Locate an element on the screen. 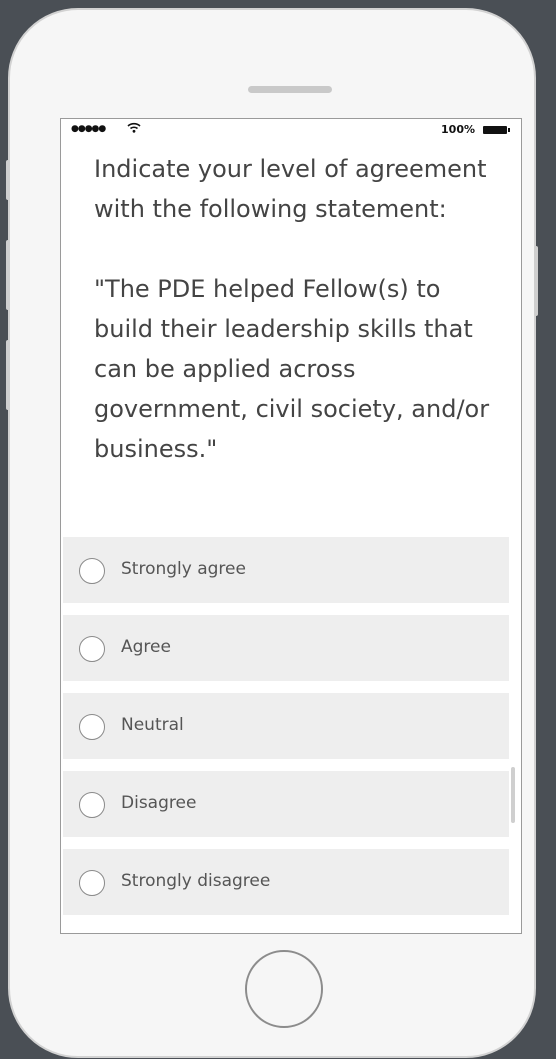 The height and width of the screenshot is (1059, 556). wifi-icon is located at coordinates (134, 129).